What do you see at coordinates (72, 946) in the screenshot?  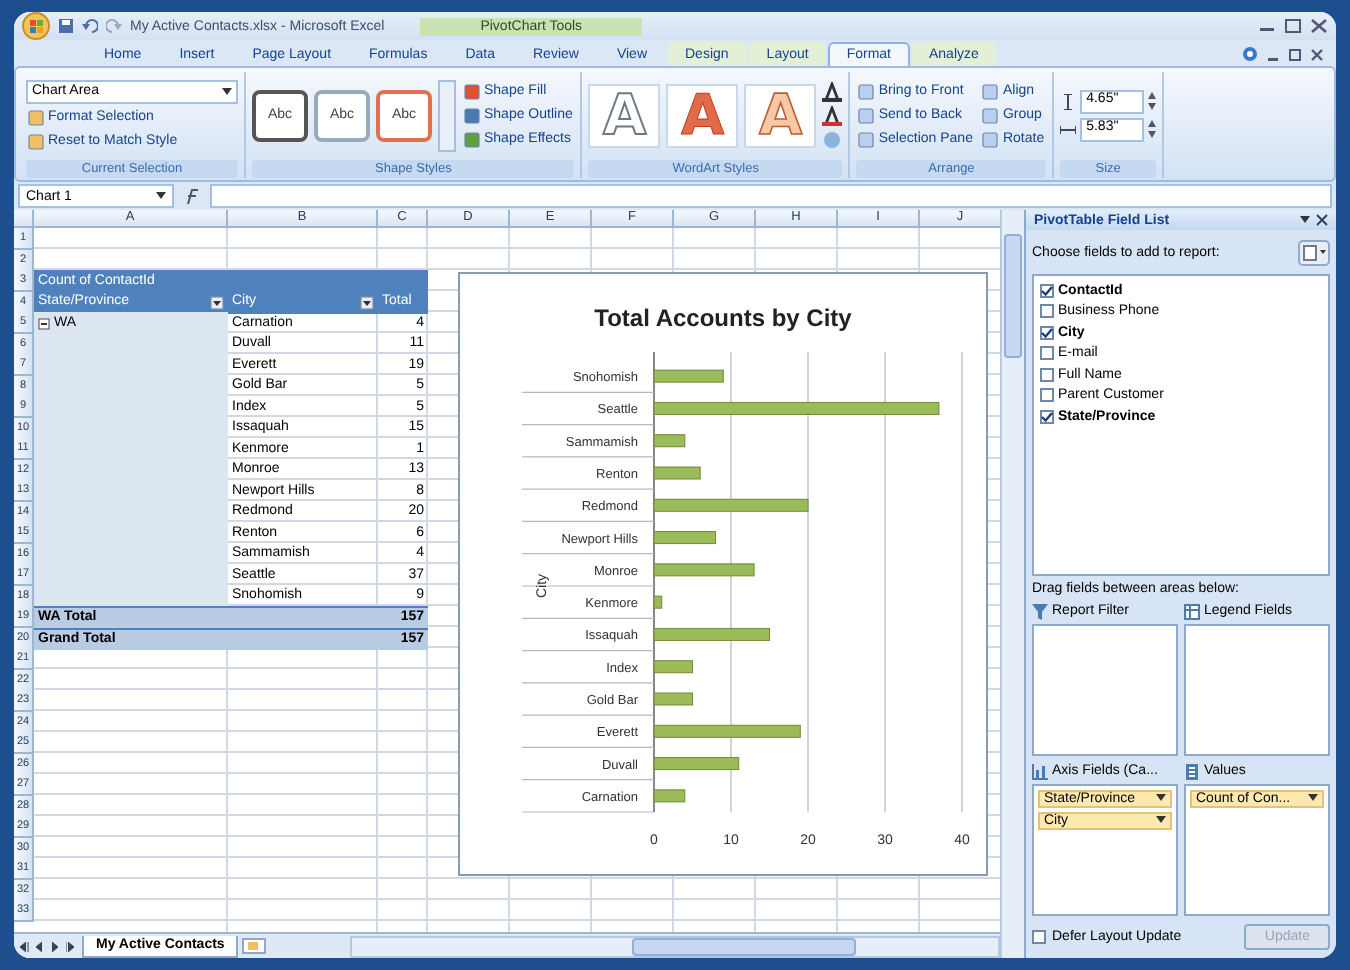 I see `last-sheet-icon` at bounding box center [72, 946].